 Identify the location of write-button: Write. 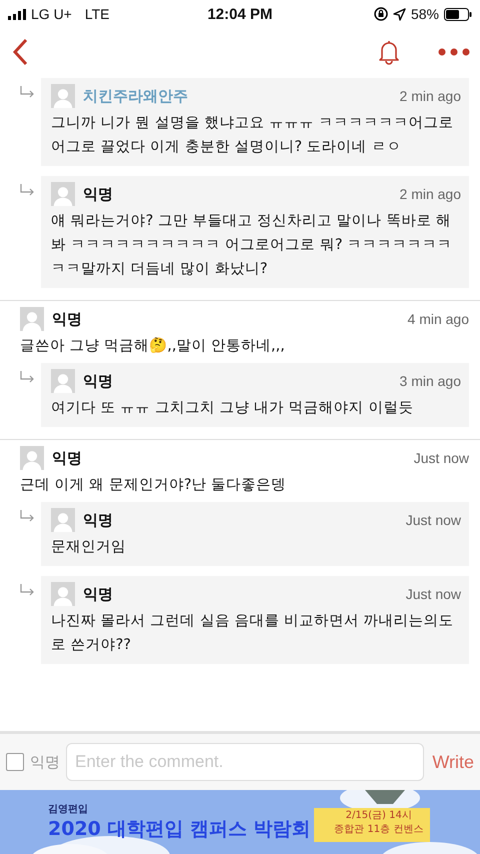
(453, 762).